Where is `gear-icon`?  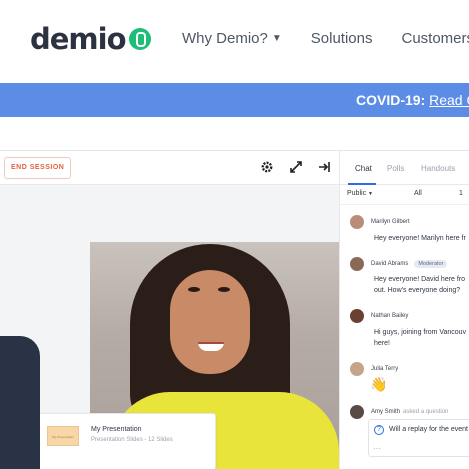
gear-icon is located at coordinates (267, 168).